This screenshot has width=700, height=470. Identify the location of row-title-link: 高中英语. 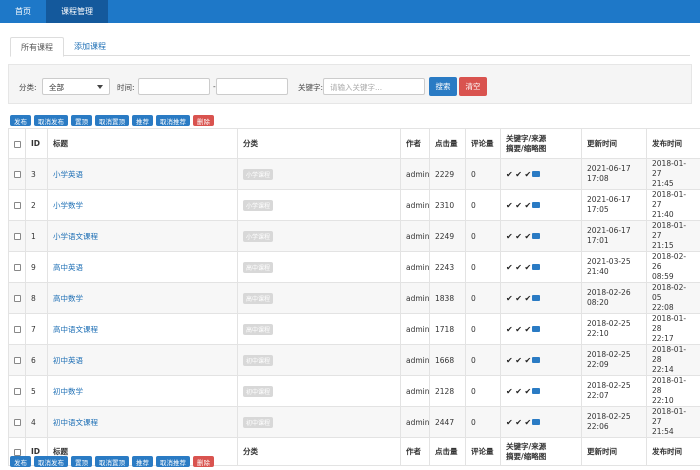
(68, 267).